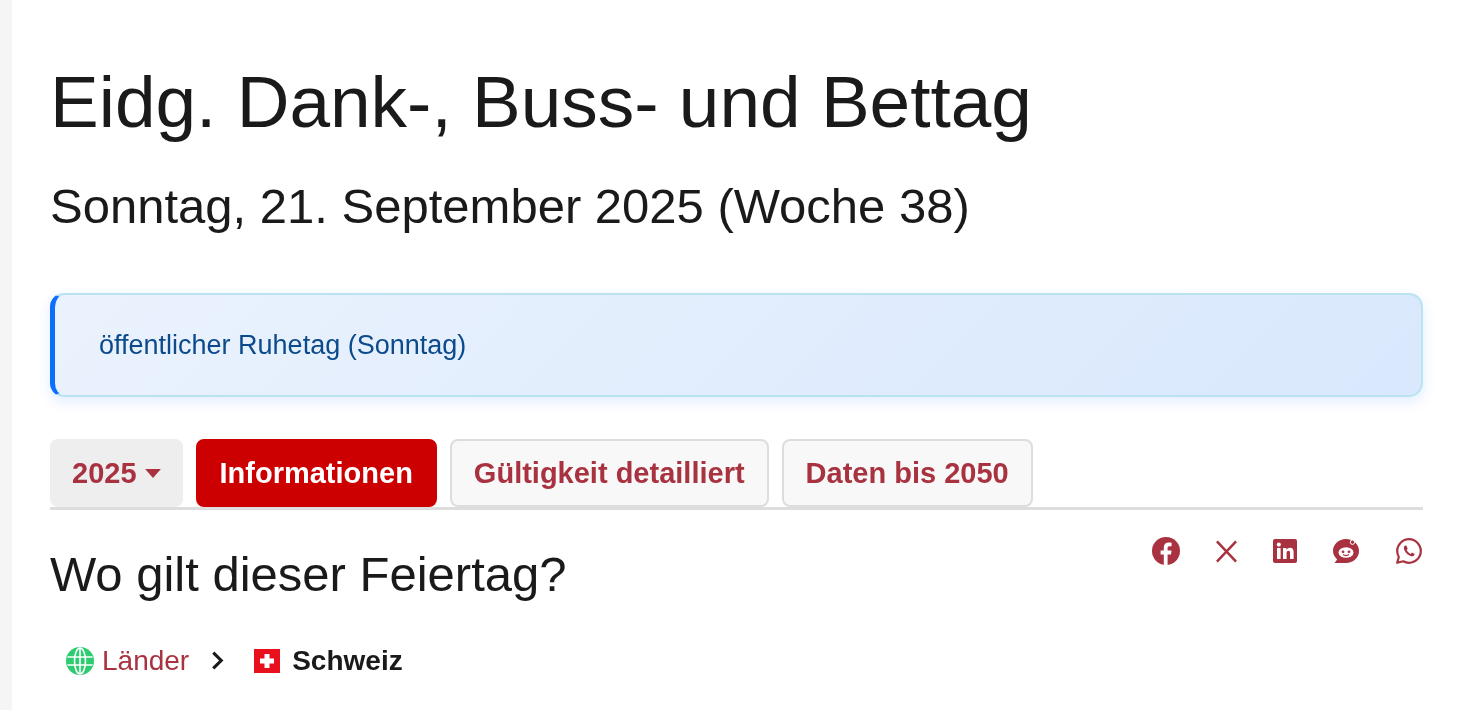 Image resolution: width=1457 pixels, height=710 pixels. I want to click on tab: Gültigkeit detailliert, so click(609, 473).